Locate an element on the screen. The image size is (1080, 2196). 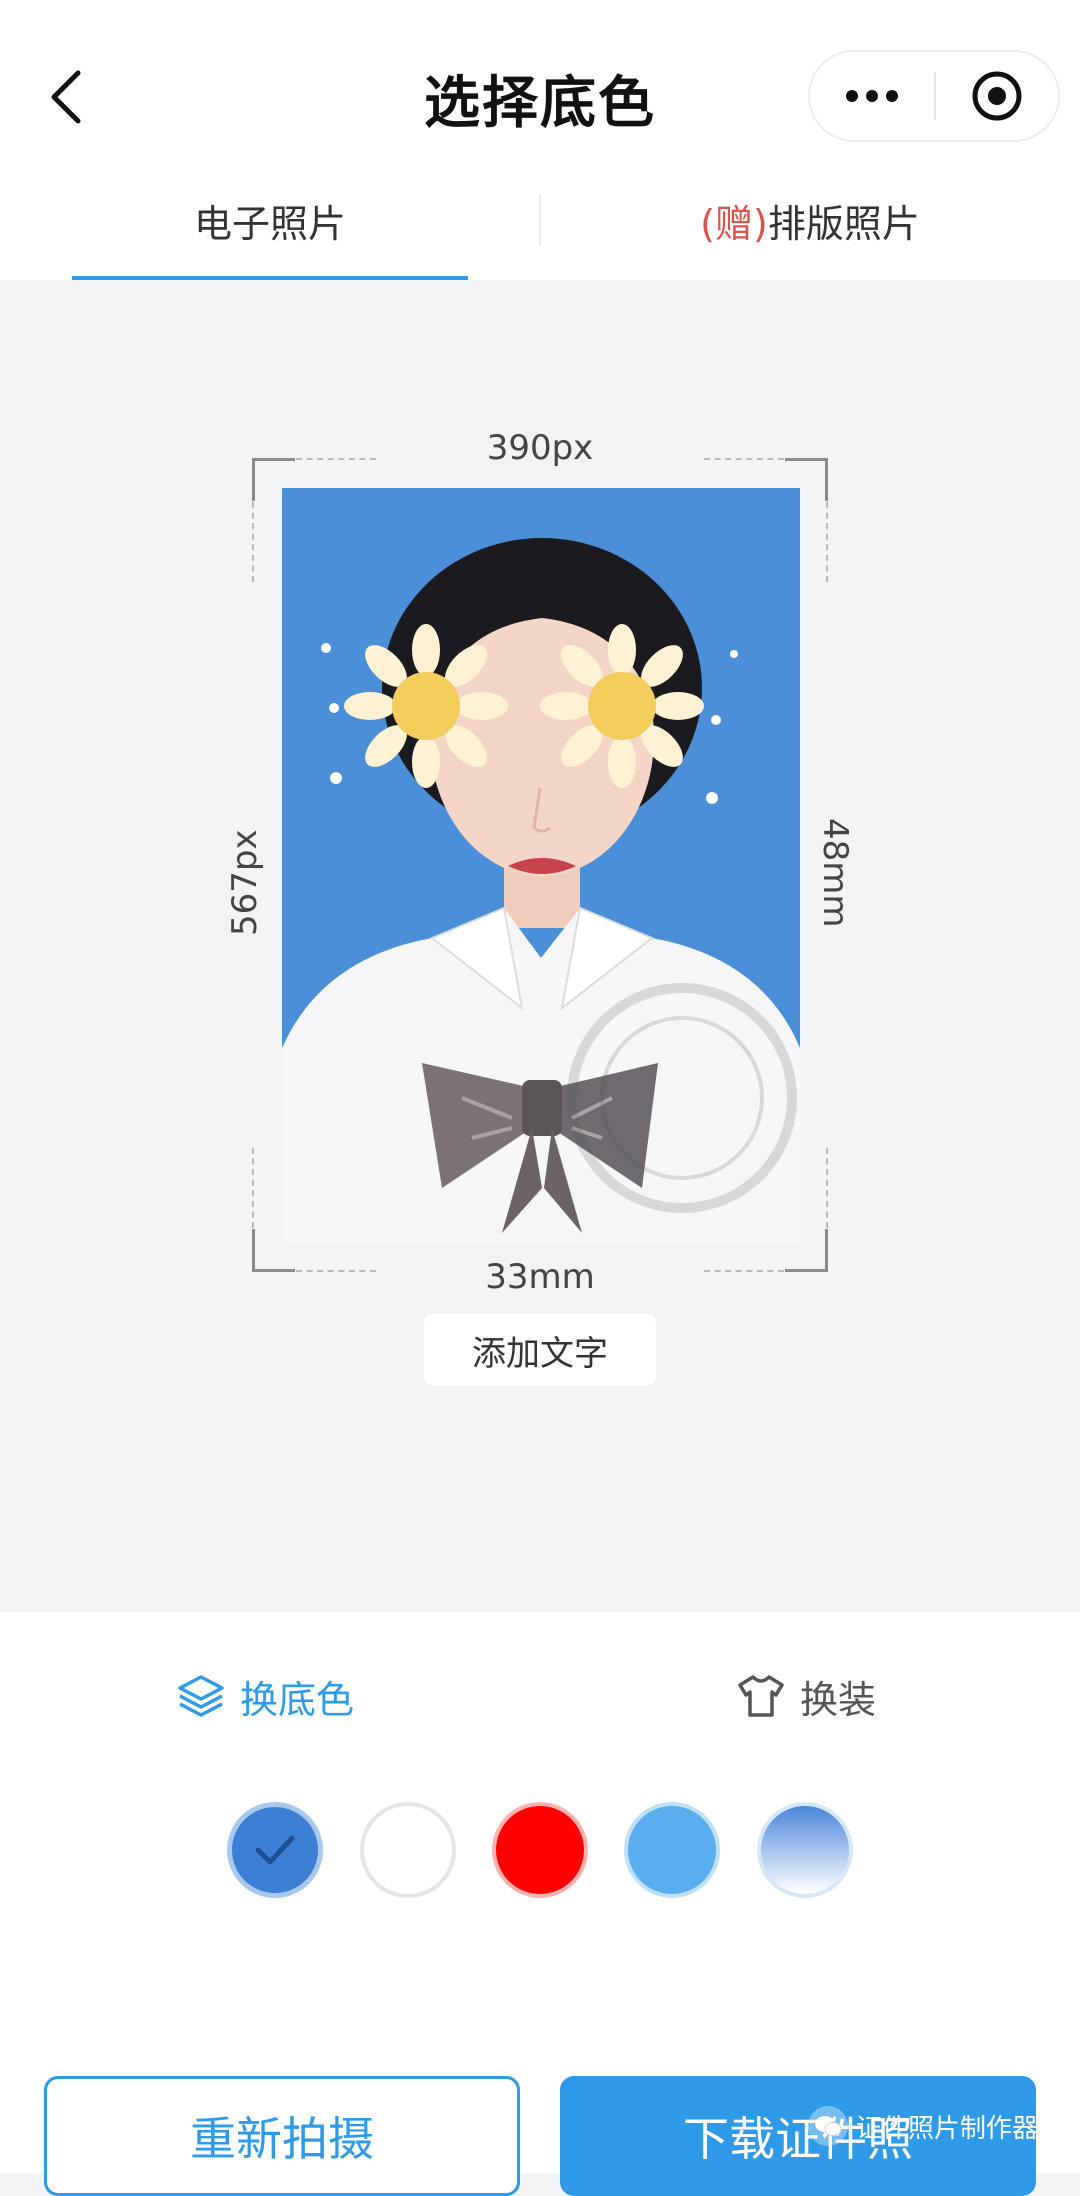
photo-type-tabs: 电子照片 (赠) 排版照片 is located at coordinates (540, 221).